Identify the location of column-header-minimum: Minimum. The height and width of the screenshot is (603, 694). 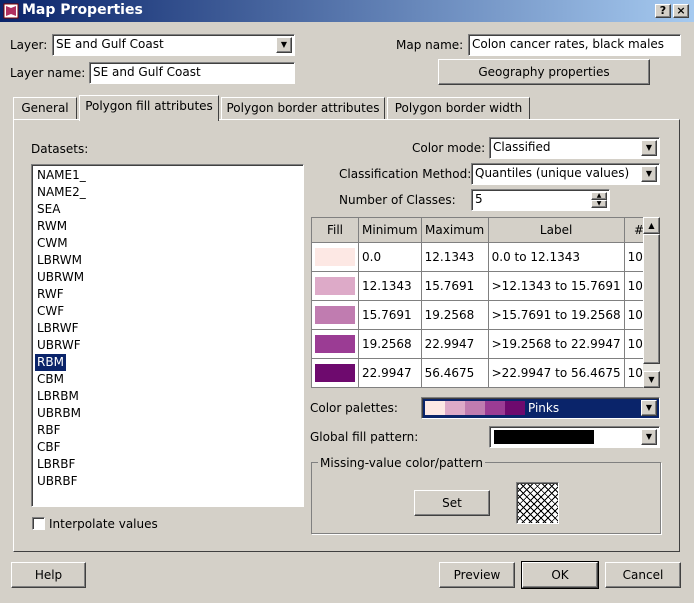
(390, 230).